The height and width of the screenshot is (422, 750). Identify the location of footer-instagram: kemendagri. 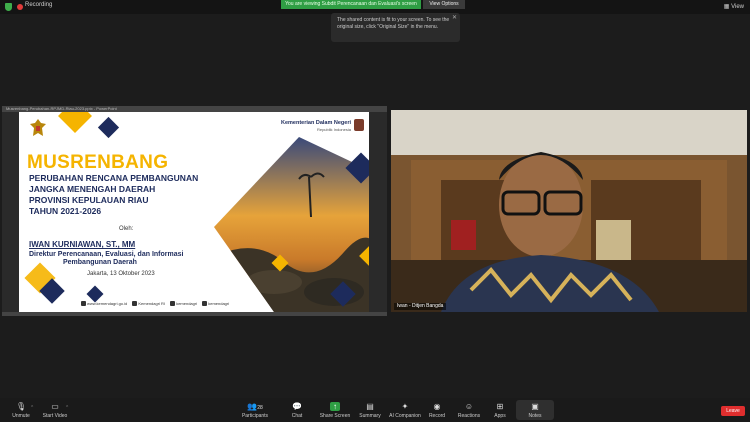
(219, 303).